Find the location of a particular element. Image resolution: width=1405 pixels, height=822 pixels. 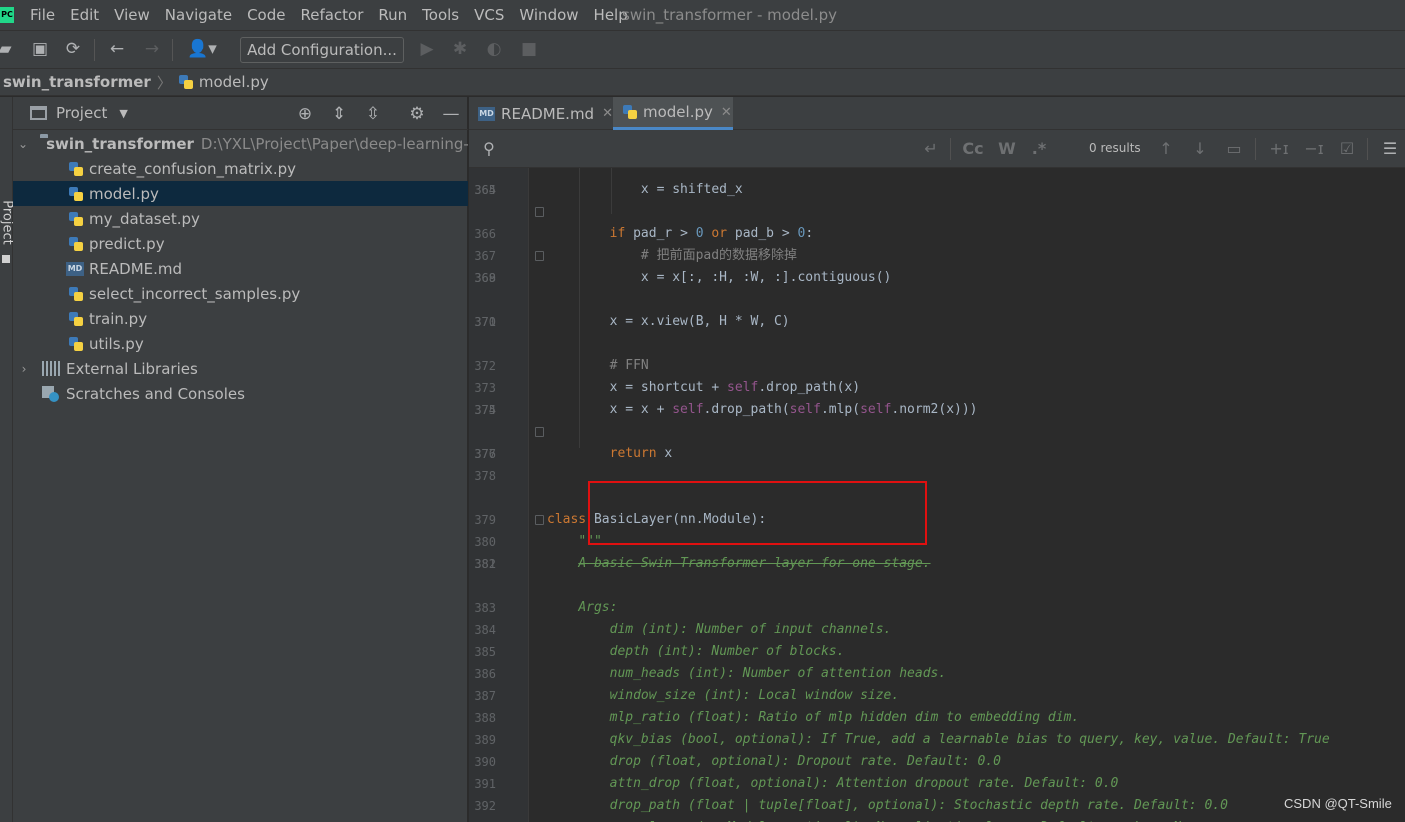

structure-icon is located at coordinates (6, 259).